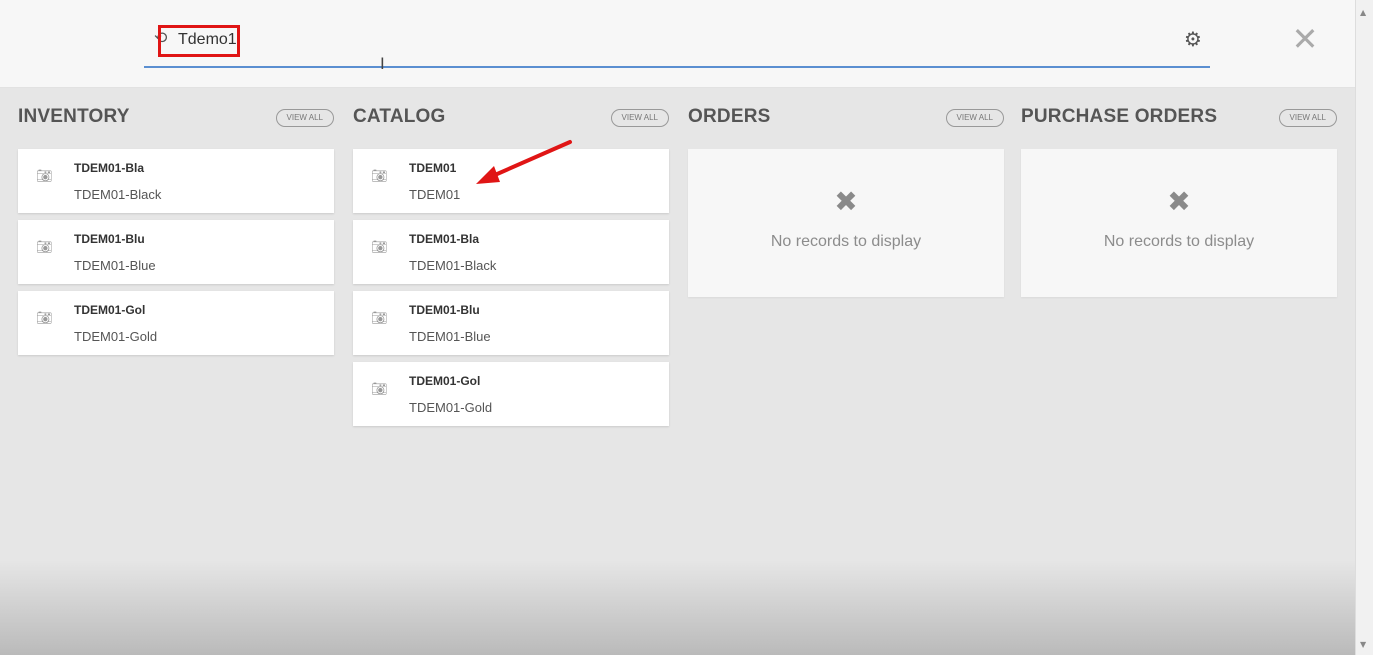  What do you see at coordinates (435, 194) in the screenshot?
I see `item-name: TDEM01` at bounding box center [435, 194].